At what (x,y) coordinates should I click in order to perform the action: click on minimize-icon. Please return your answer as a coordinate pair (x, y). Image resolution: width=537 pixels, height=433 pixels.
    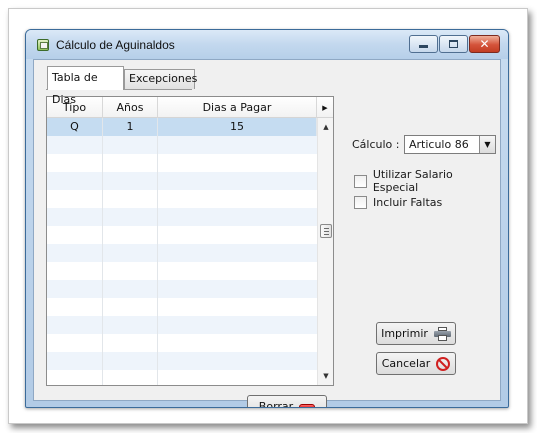
    Looking at the image, I should click on (423, 44).